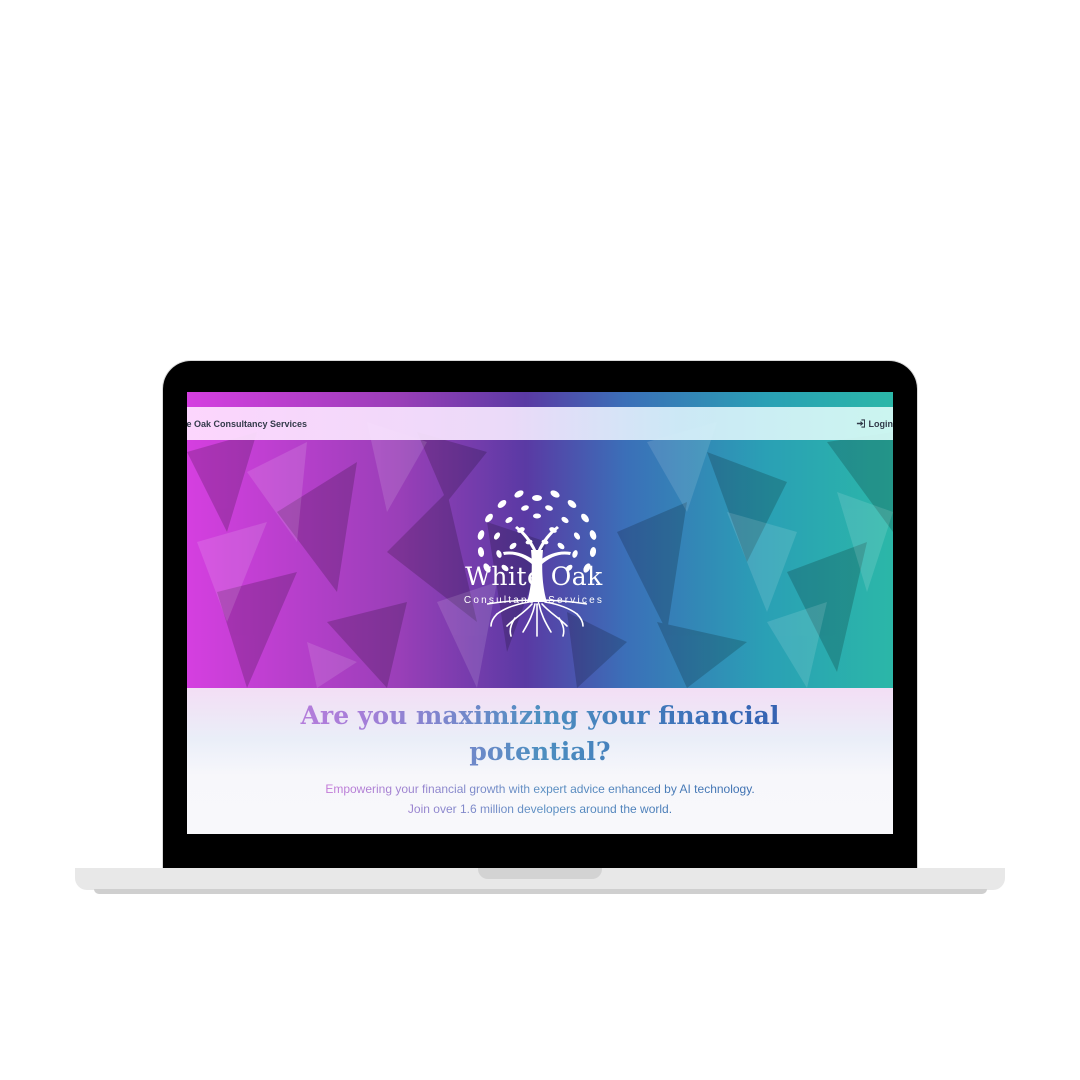 This screenshot has width=1080, height=1080. Describe the element at coordinates (540, 891) in the screenshot. I see `laptop-base-shadow` at that location.